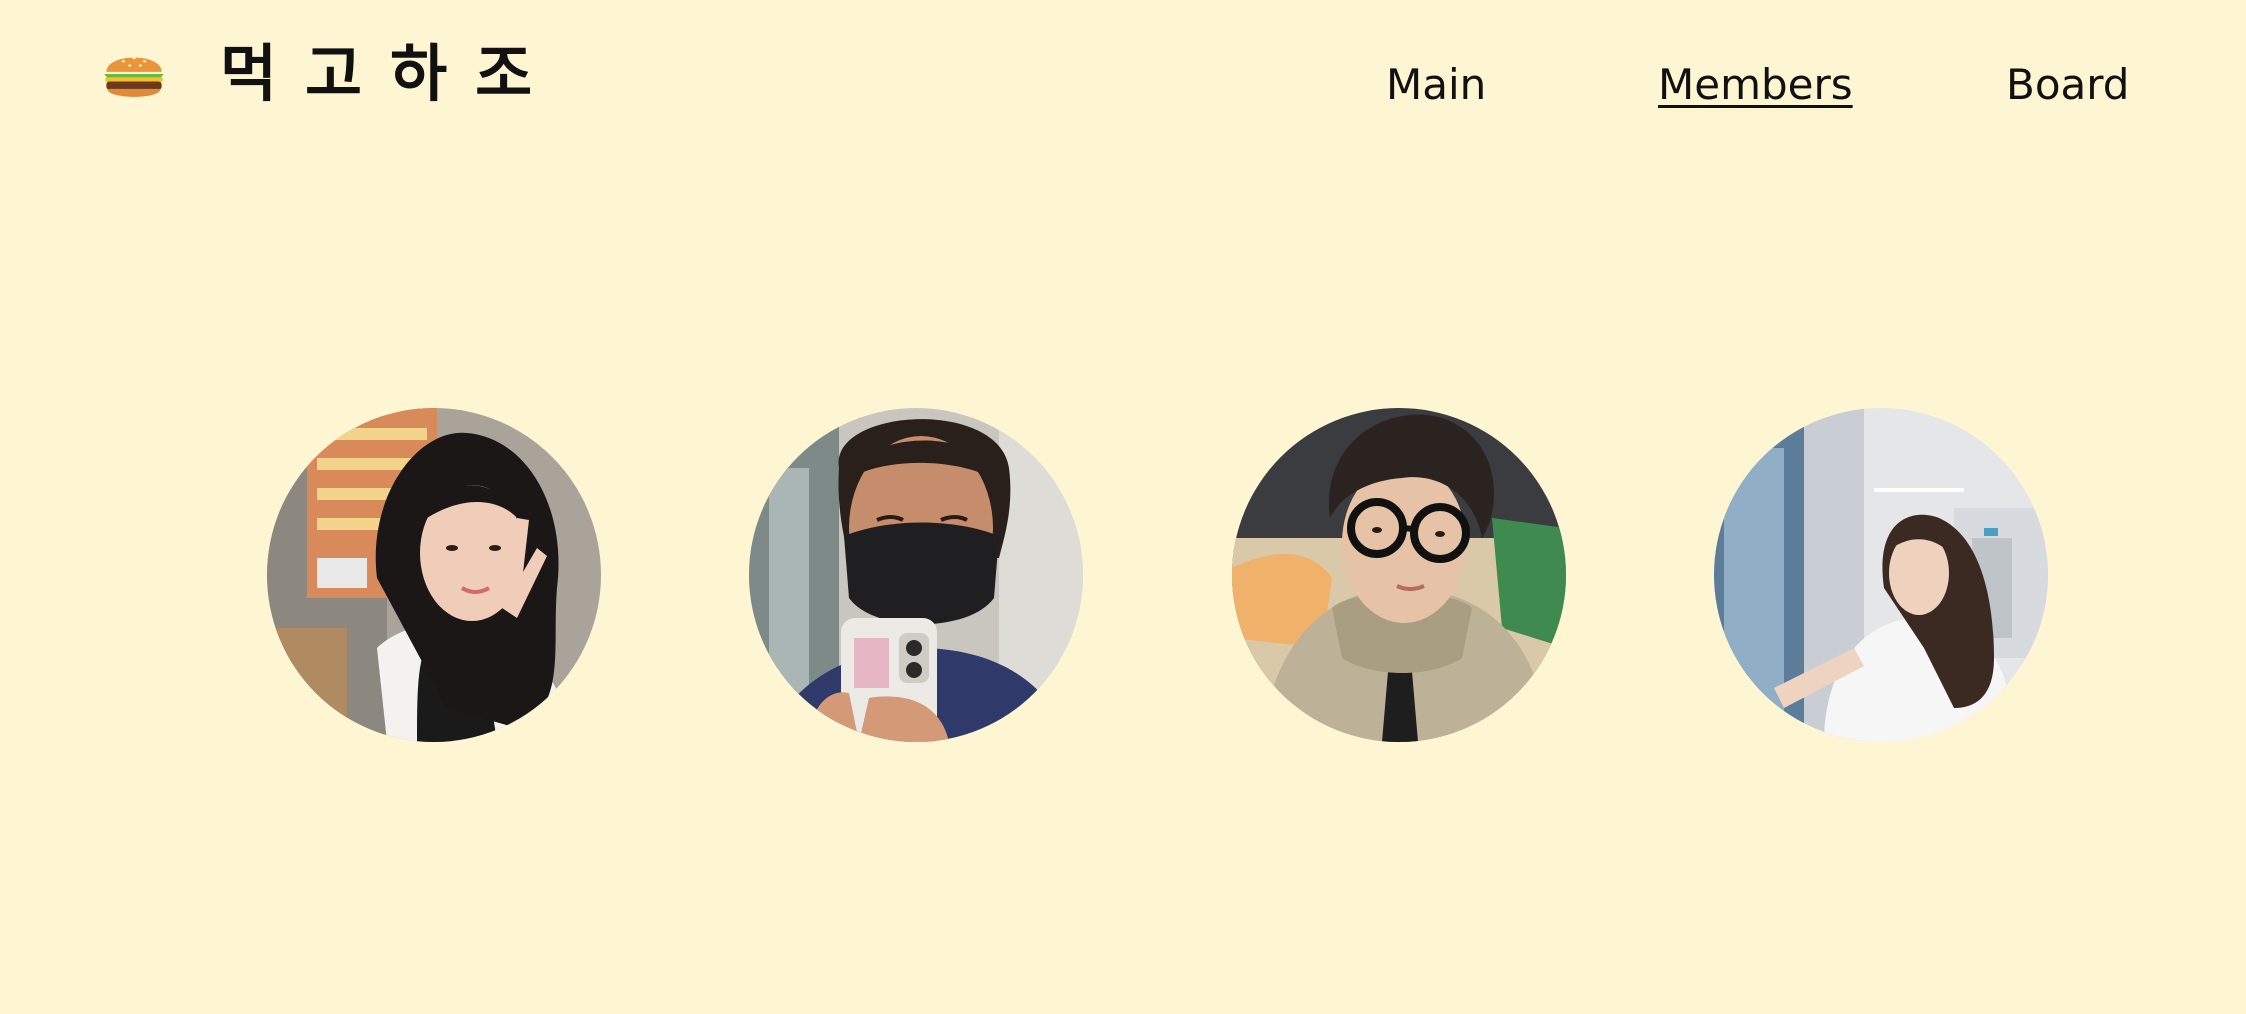 The height and width of the screenshot is (1014, 2246). Describe the element at coordinates (1123, 88) in the screenshot. I see `main-nav: Main Members Board` at that location.